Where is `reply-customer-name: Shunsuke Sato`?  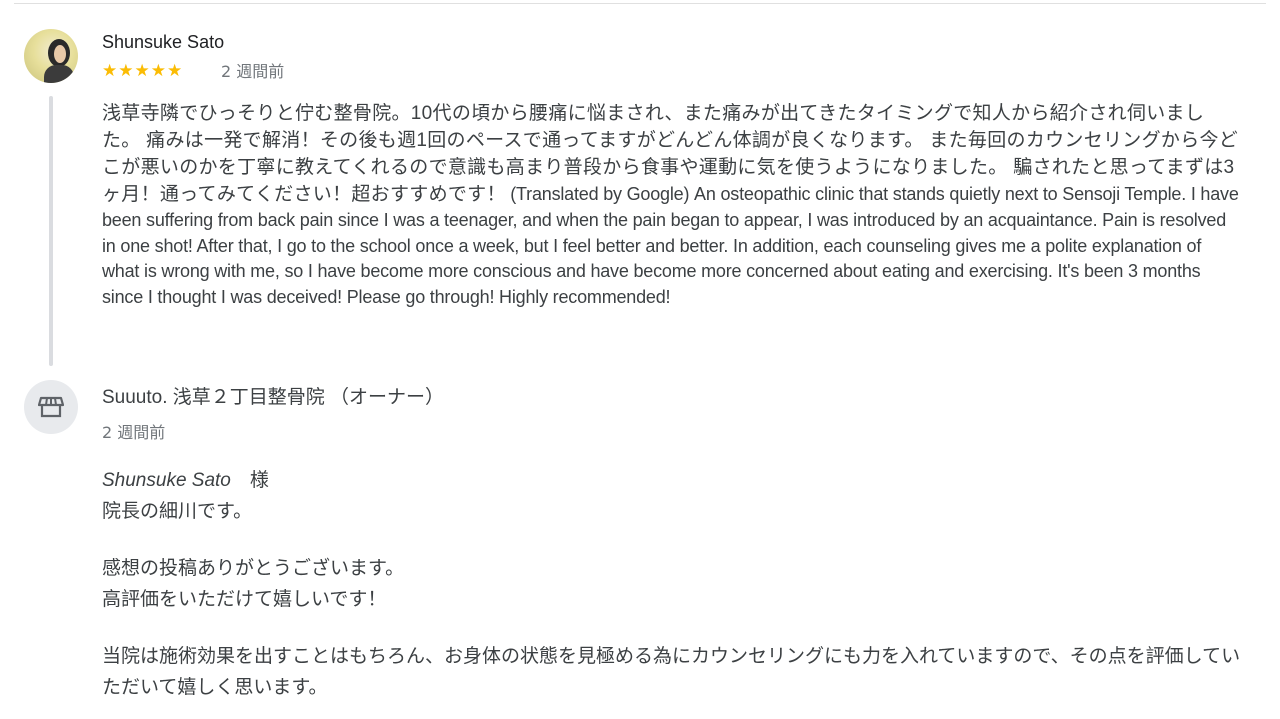 reply-customer-name: Shunsuke Sato is located at coordinates (166, 480).